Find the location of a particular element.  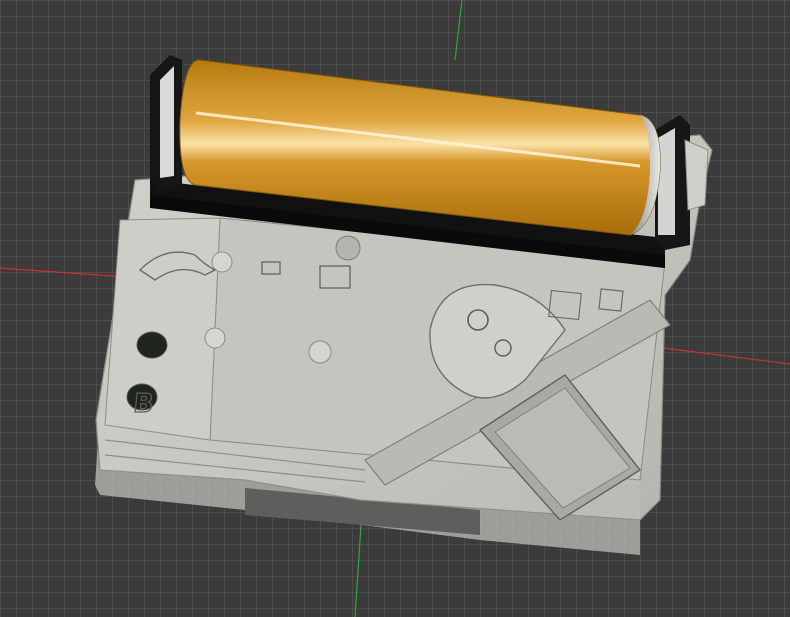

mount-hole-left is located at coordinates (222, 262).